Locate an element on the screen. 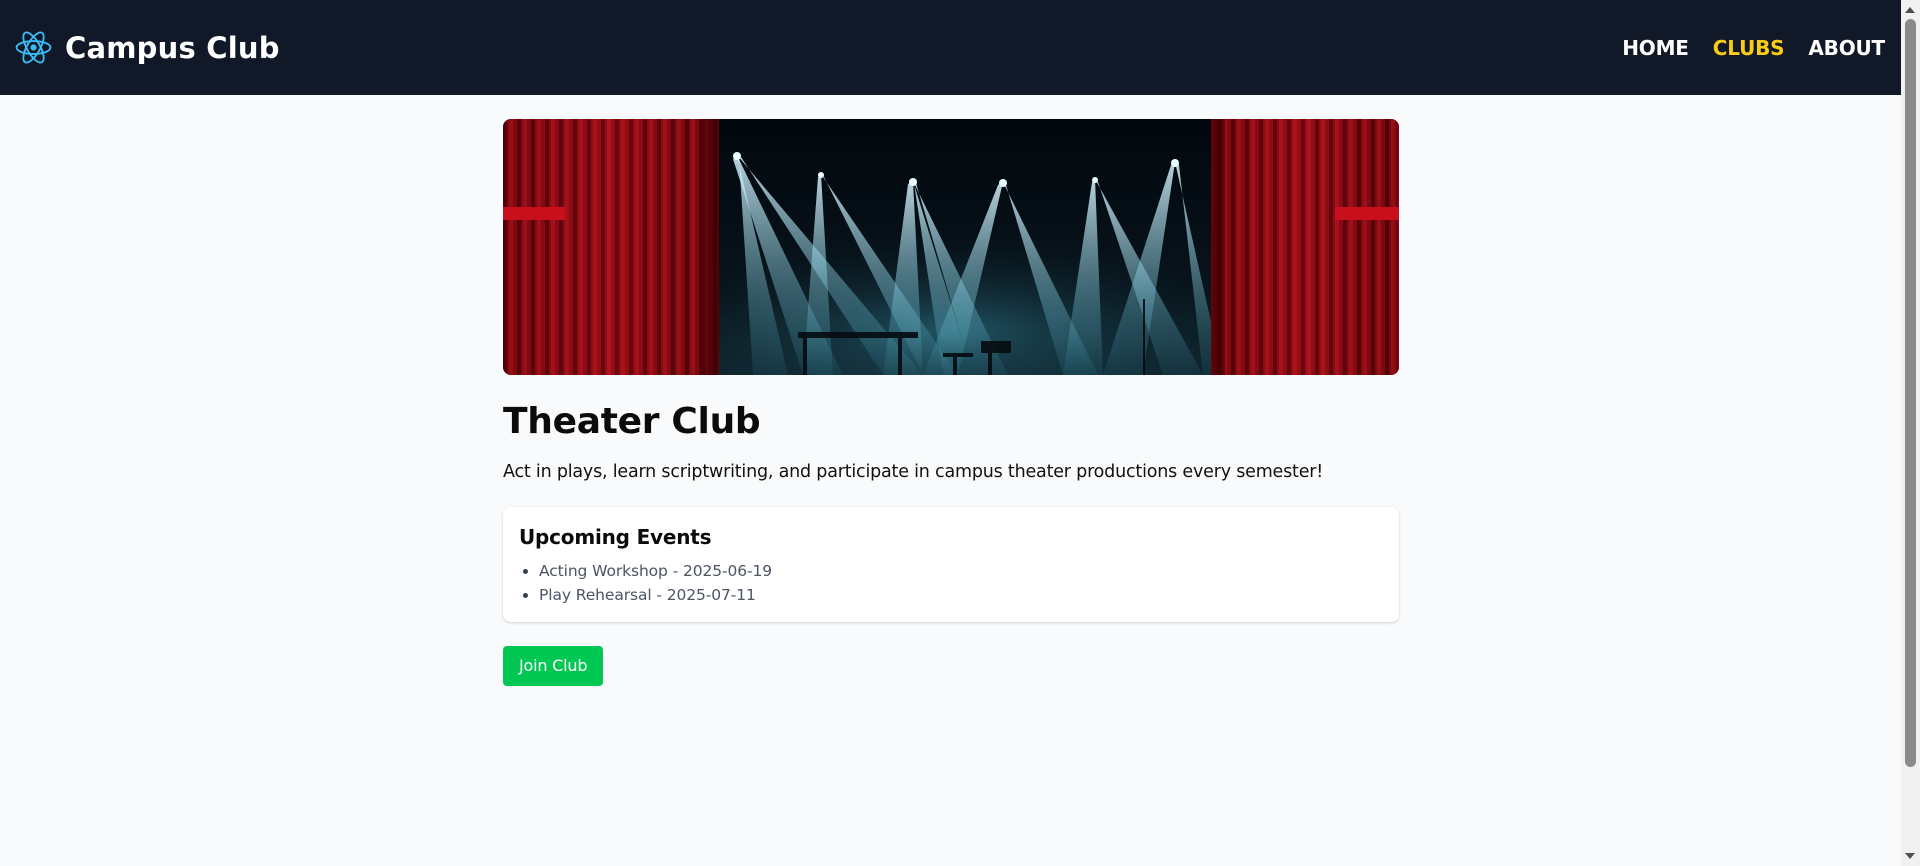 The height and width of the screenshot is (866, 1920). top-navbar: Campus Club HOME CLUBS ABOUT is located at coordinates (950, 47).